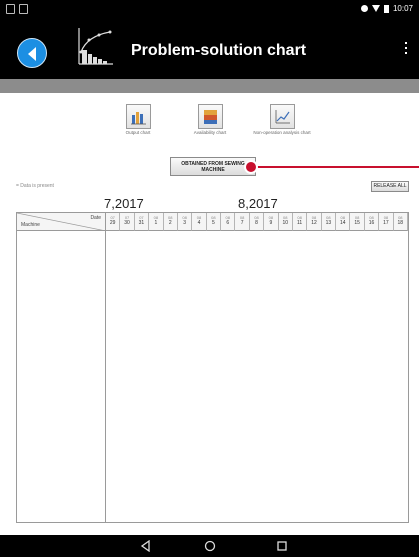  I want to click on date-day-label: 17, so click(386, 223).